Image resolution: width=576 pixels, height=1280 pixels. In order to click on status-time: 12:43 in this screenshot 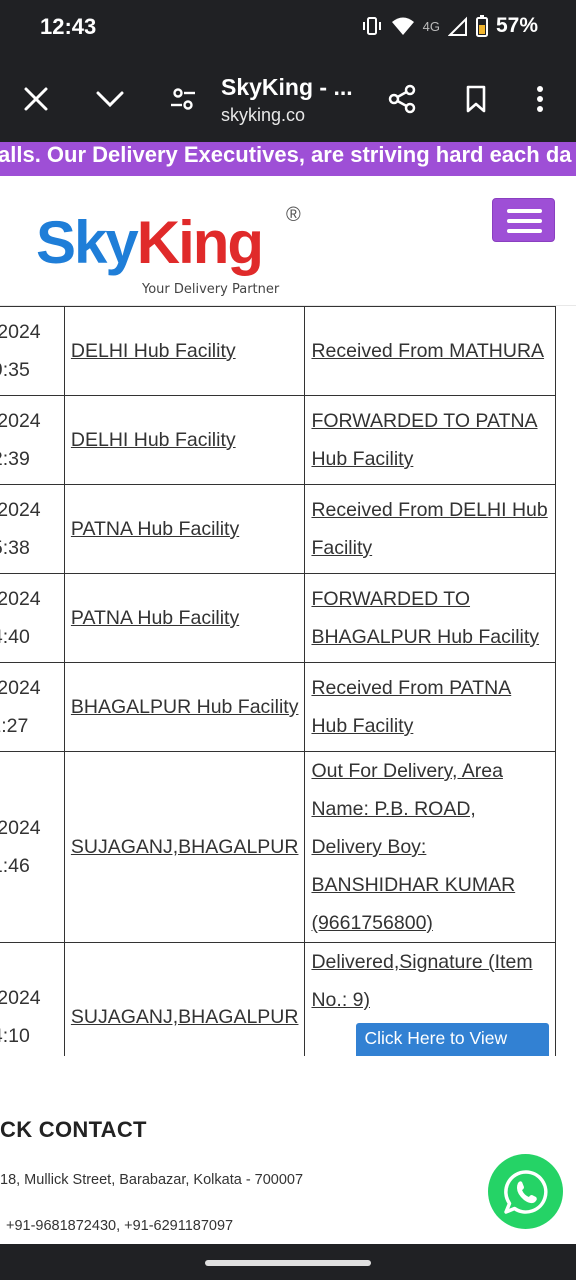, I will do `click(68, 26)`.